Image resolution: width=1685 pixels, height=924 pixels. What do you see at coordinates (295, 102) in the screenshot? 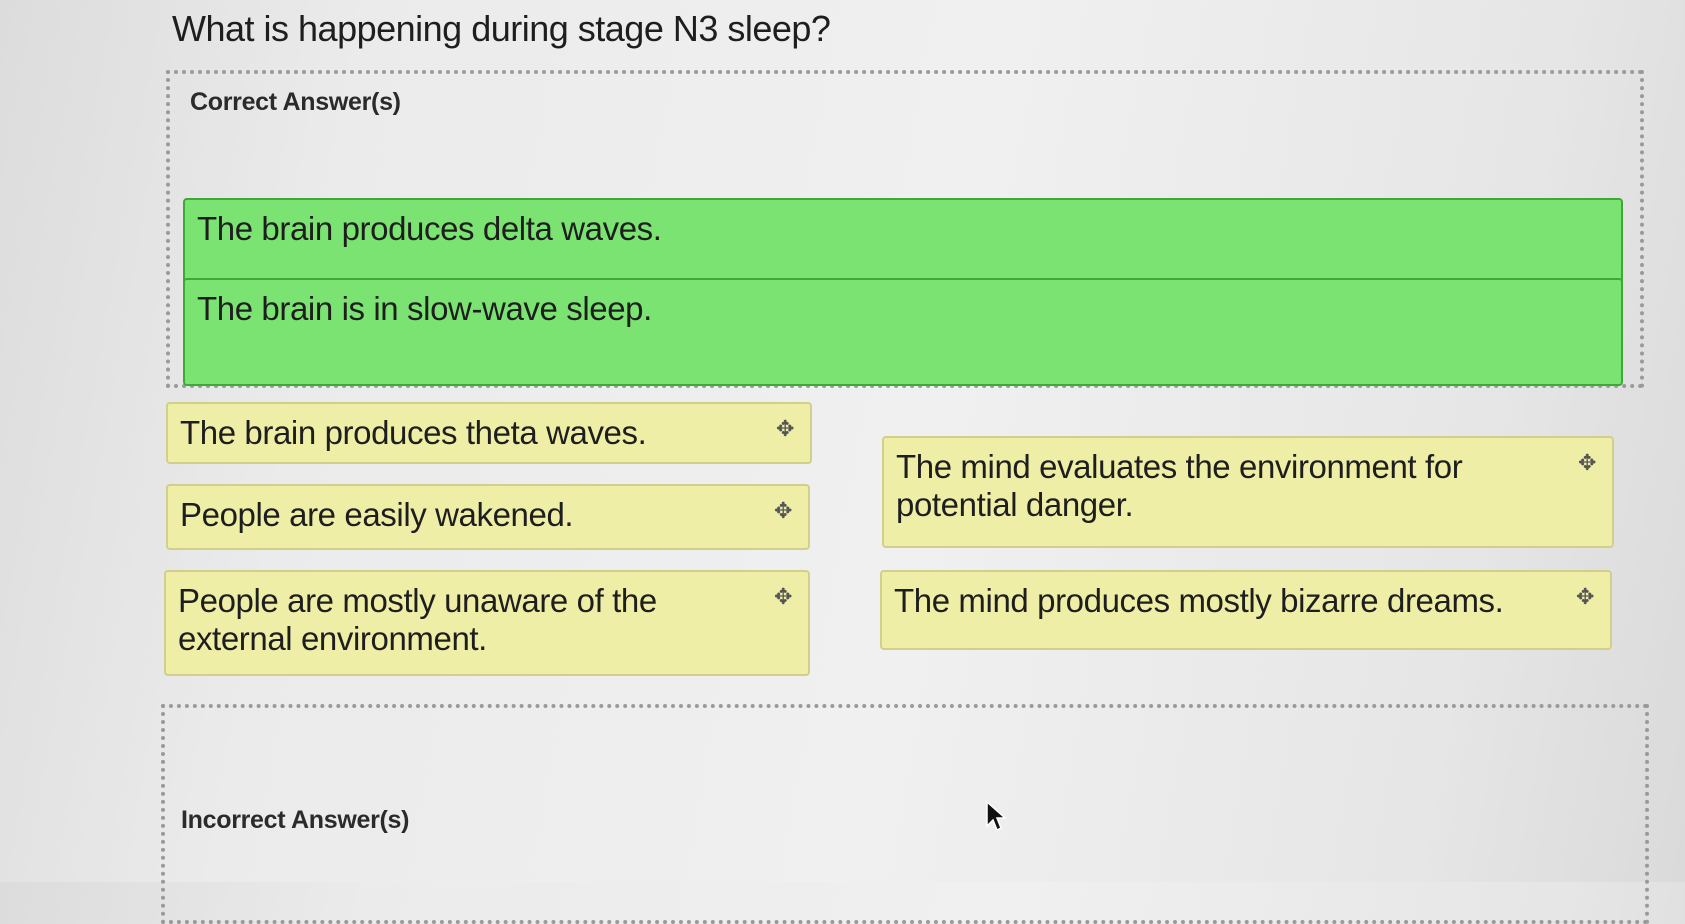
I see `correct-answers-heading: Correct Answer(s)` at bounding box center [295, 102].